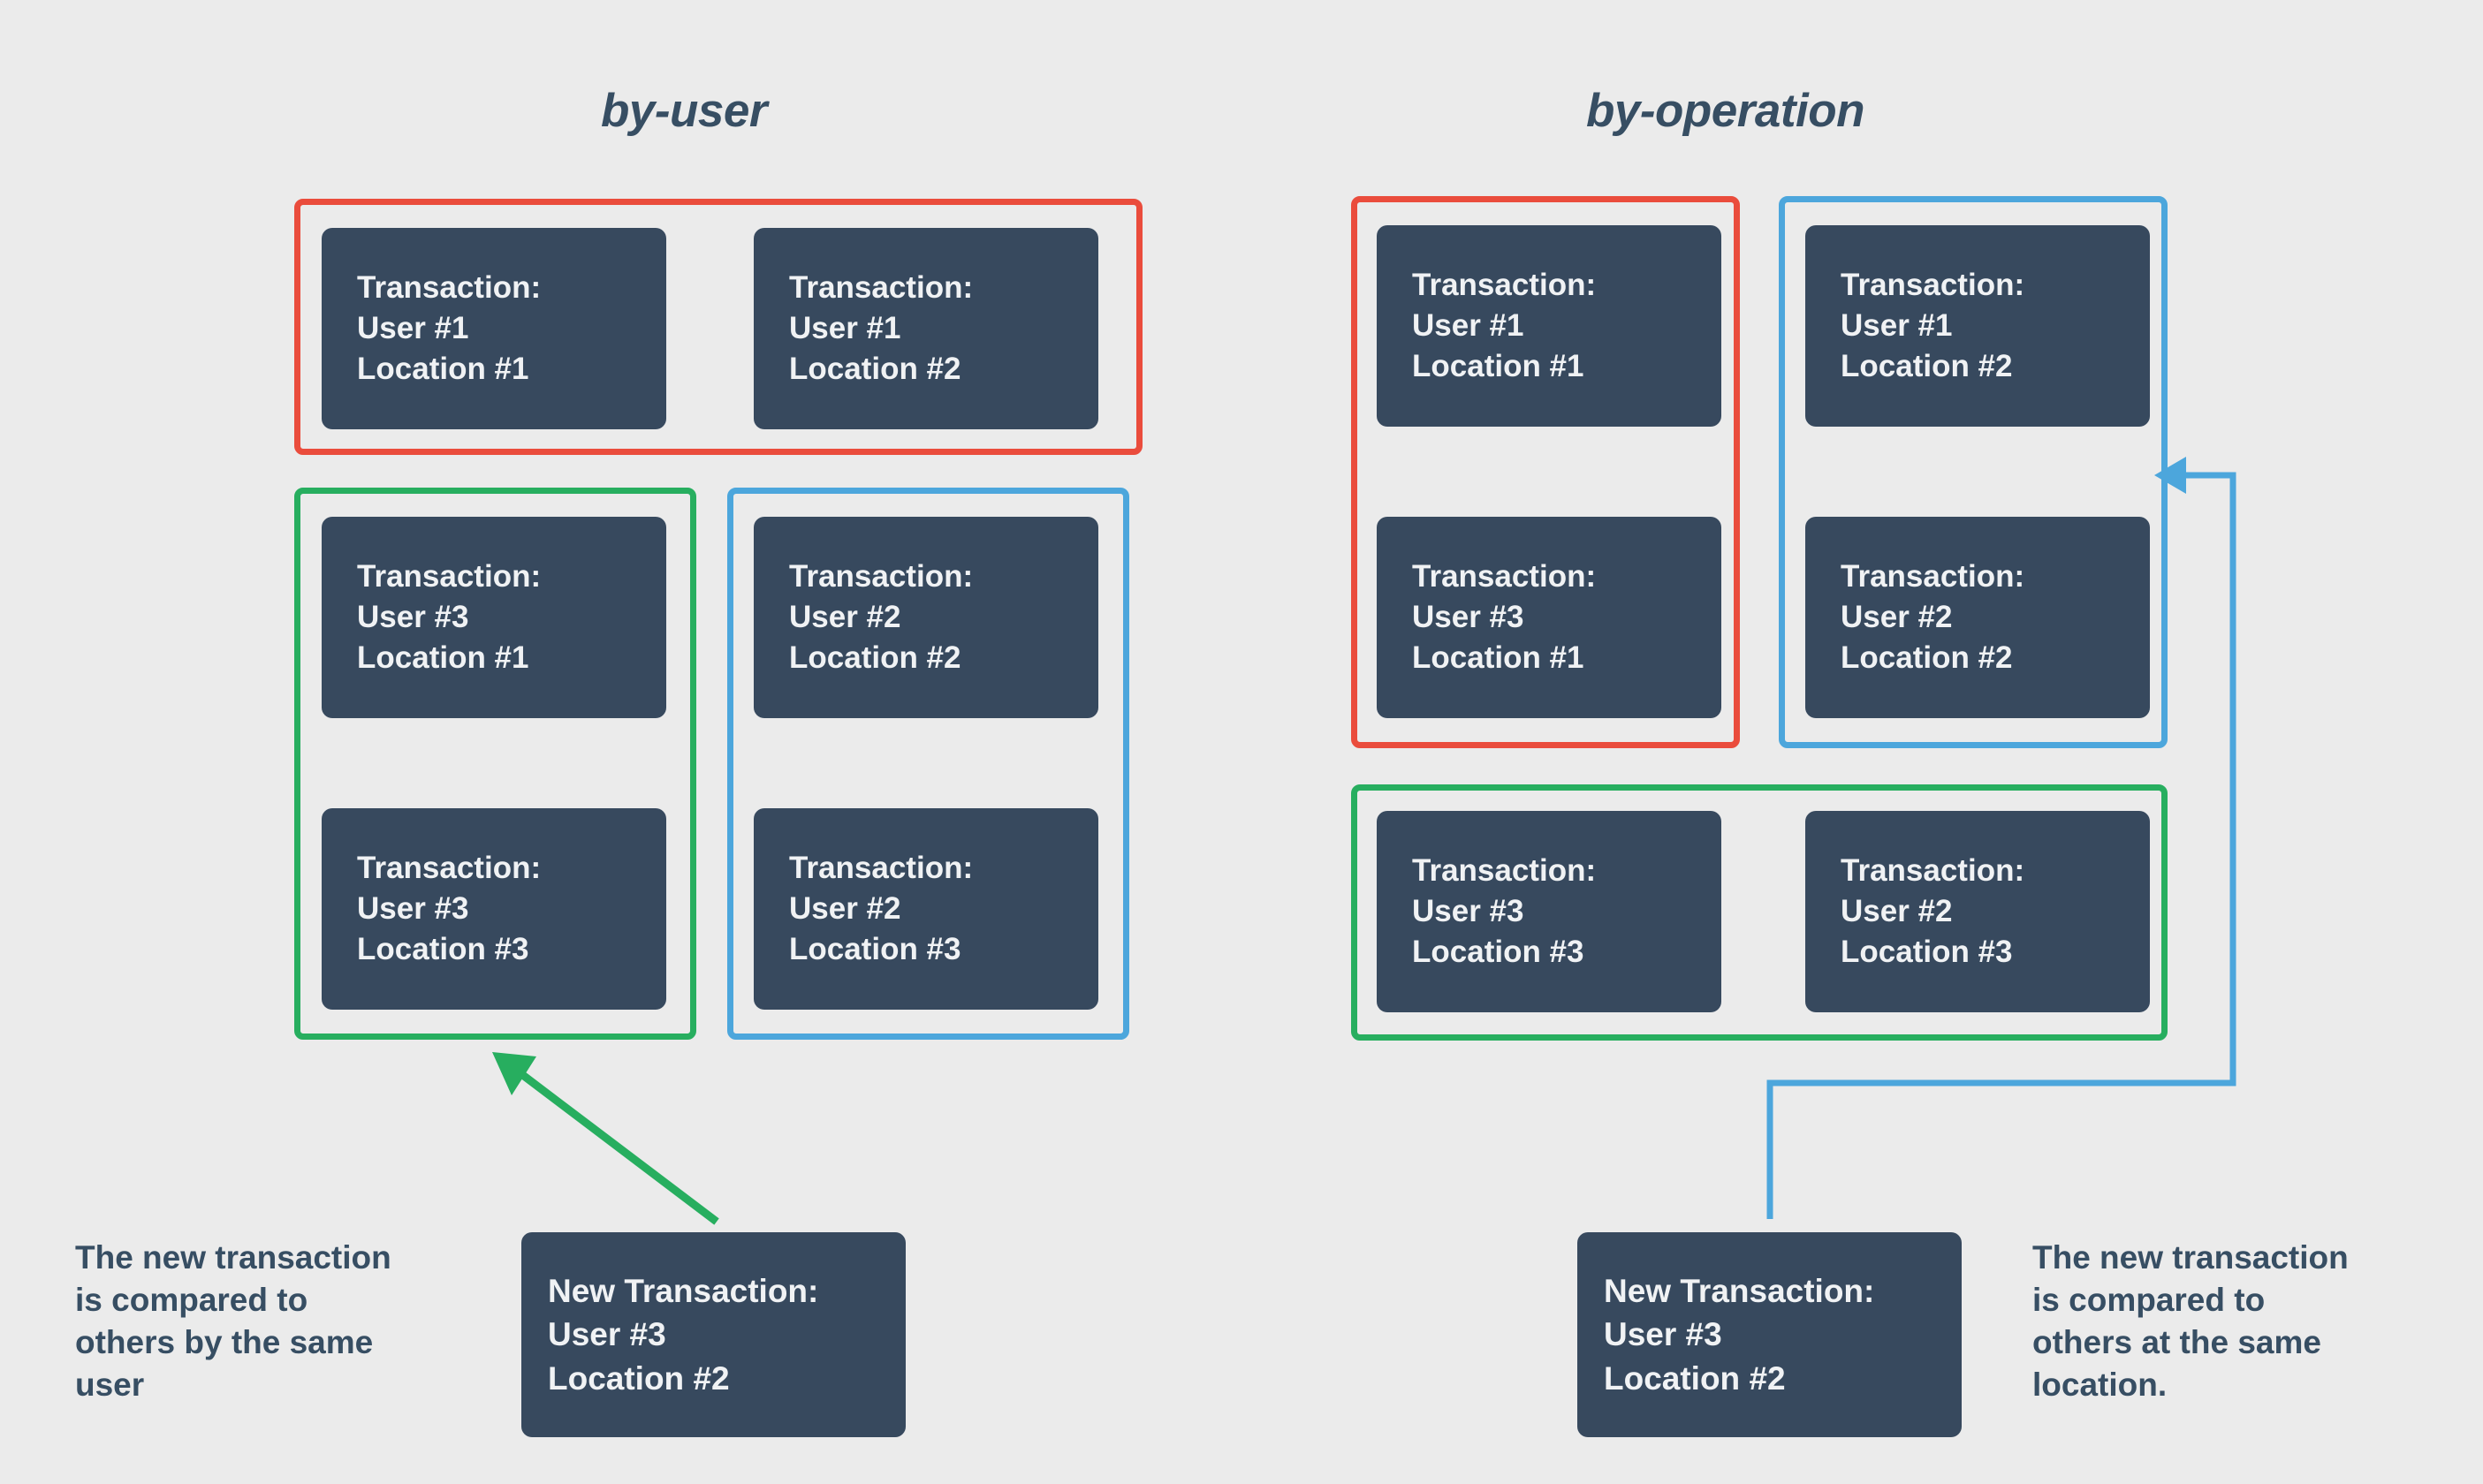  What do you see at coordinates (2149, 1300) in the screenshot?
I see `caption-right-line-2: is compared to` at bounding box center [2149, 1300].